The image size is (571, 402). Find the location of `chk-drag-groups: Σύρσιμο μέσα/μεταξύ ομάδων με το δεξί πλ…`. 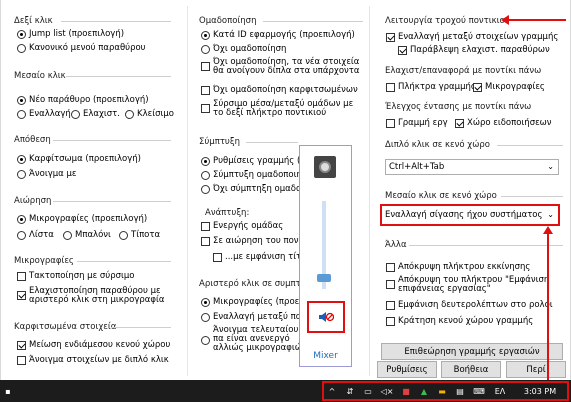

chk-drag-groups: Σύρσιμο μέσα/μεταξύ ομάδων με το δεξί πλ… is located at coordinates (281, 109).